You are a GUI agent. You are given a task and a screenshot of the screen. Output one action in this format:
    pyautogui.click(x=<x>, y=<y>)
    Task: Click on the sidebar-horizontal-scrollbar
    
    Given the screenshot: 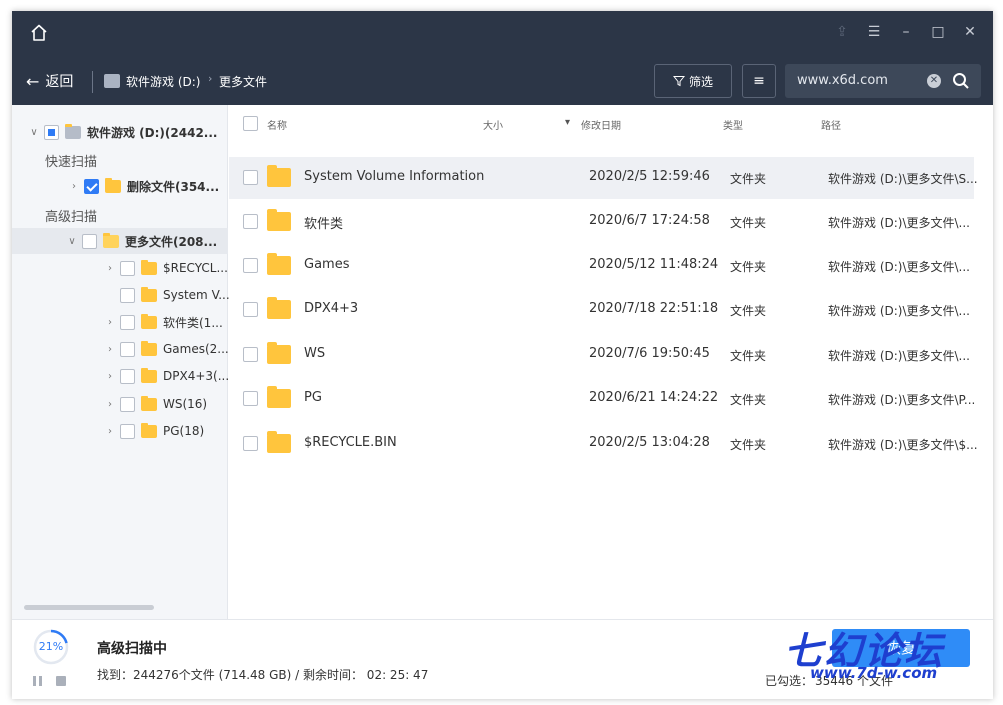 What is the action you would take?
    pyautogui.click(x=120, y=607)
    